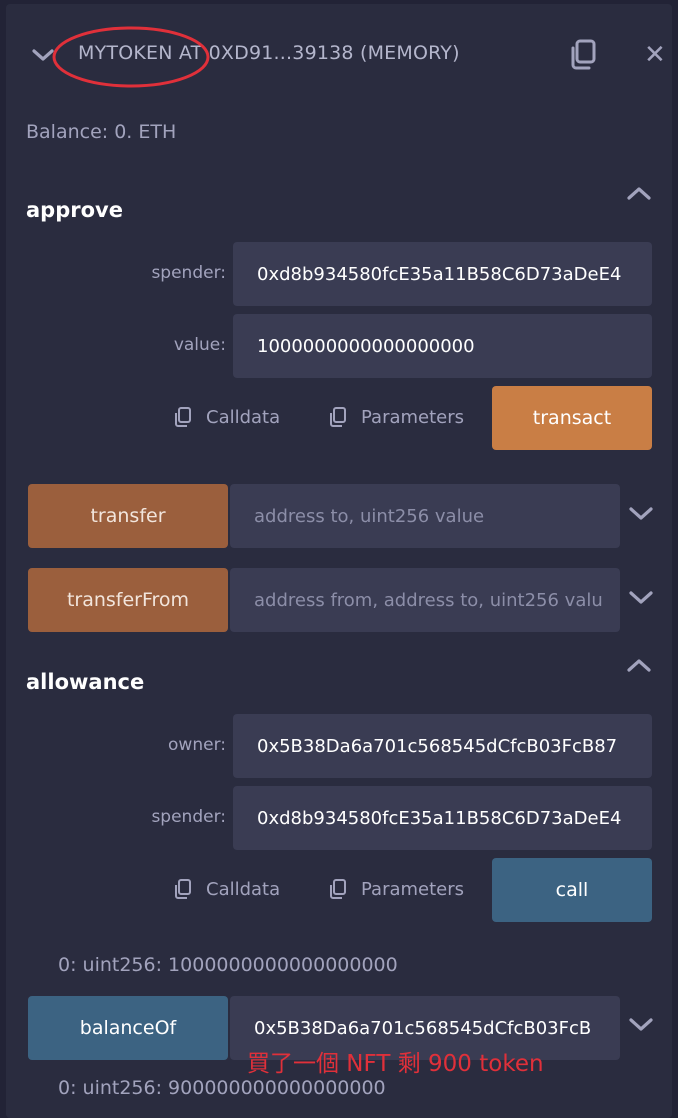 This screenshot has height=1118, width=678. I want to click on transfer-input: address to, uint256 value, so click(425, 516).